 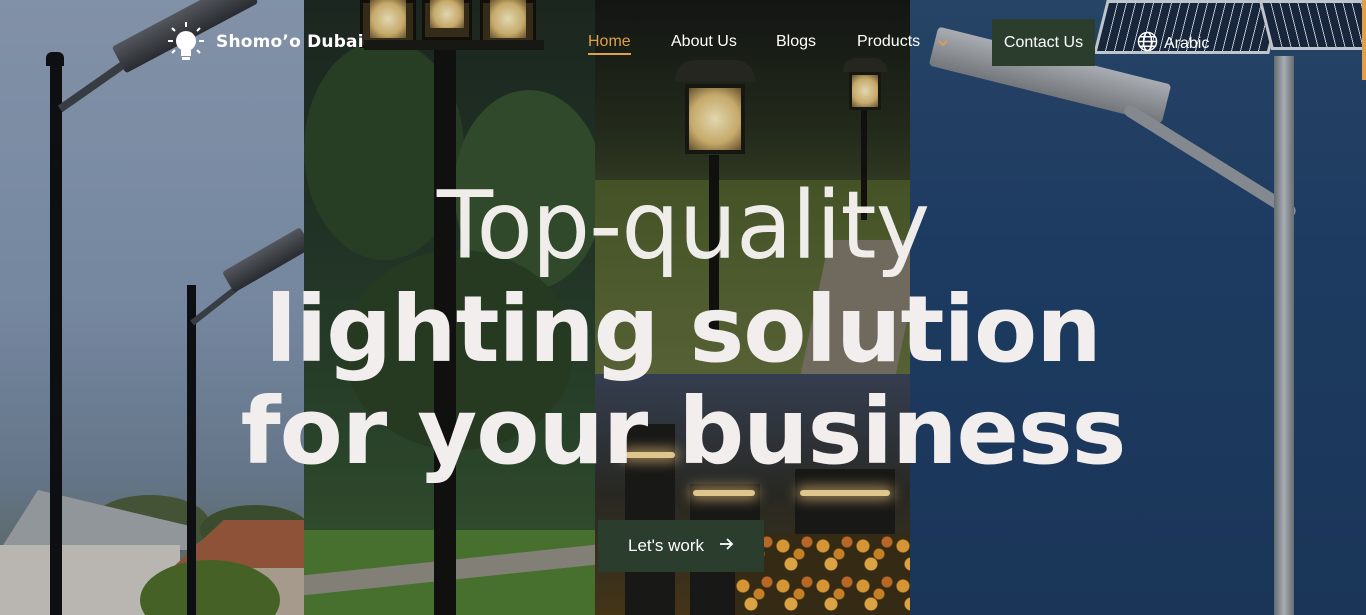 What do you see at coordinates (683, 431) in the screenshot?
I see `hero-title-line-3: for your business` at bounding box center [683, 431].